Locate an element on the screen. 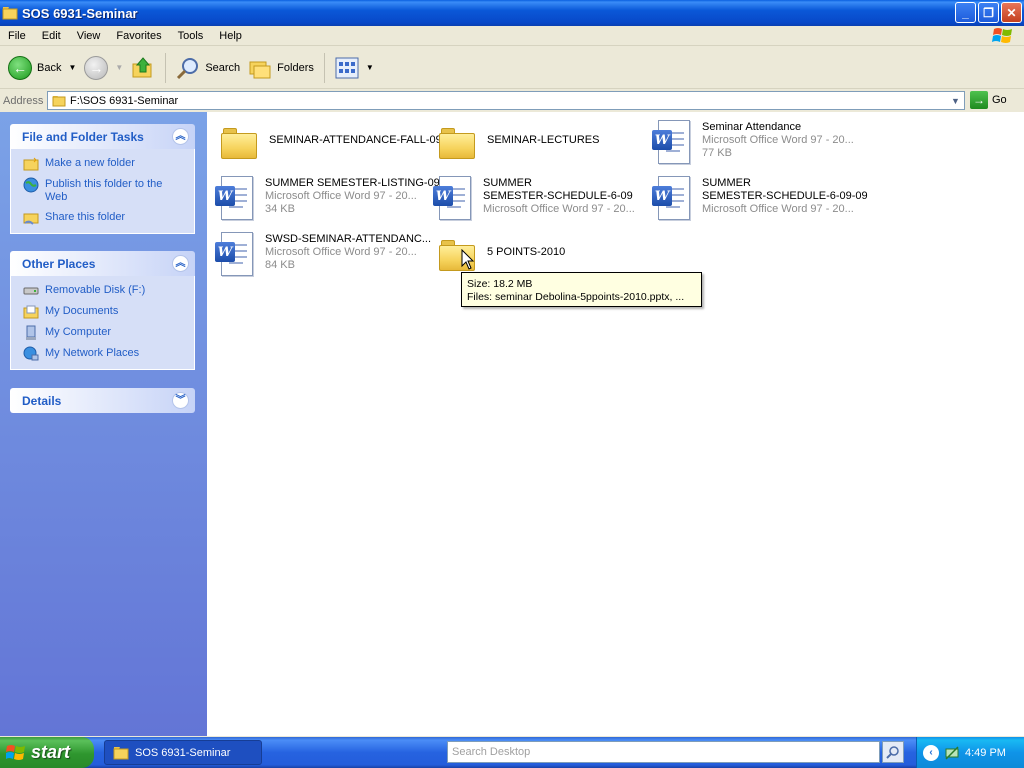 This screenshot has width=1024, height=768. folder-item: SEMINAR-LECTURES is located at coordinates (516, 144).